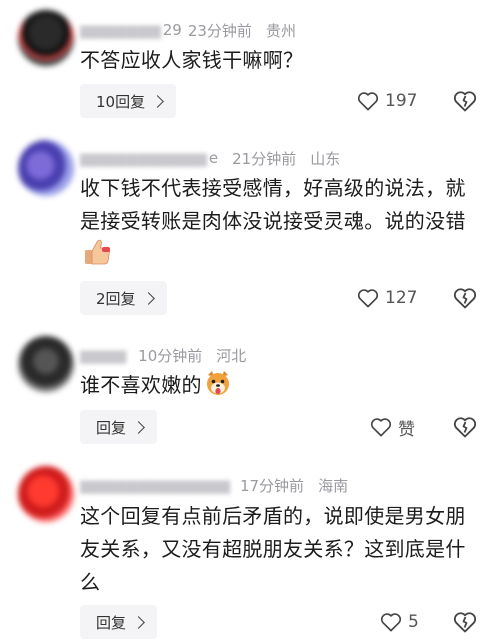 The image size is (501, 640). What do you see at coordinates (273, 549) in the screenshot?
I see `comment-text-body: 这个回复有点前后矛盾的，说即使是男女朋友关系，又没有超脱朋友关系？这到底是什么` at bounding box center [273, 549].